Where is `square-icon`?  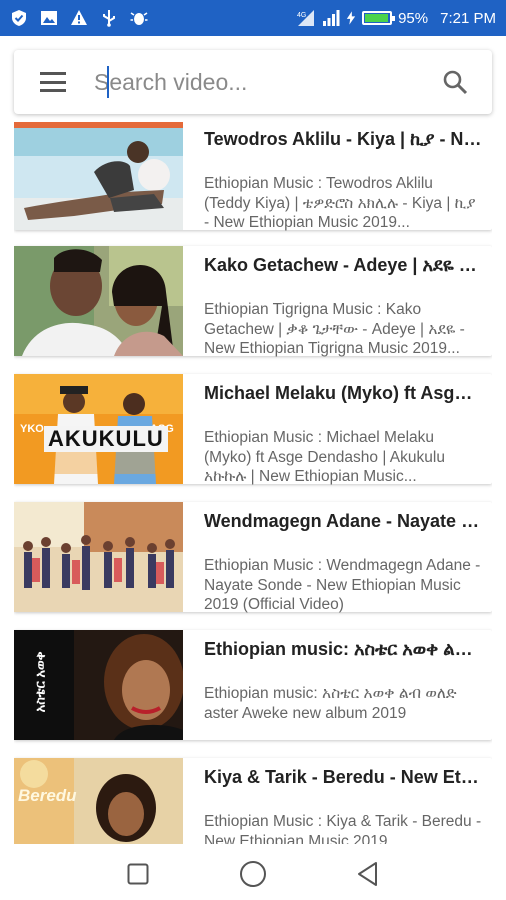 square-icon is located at coordinates (138, 874).